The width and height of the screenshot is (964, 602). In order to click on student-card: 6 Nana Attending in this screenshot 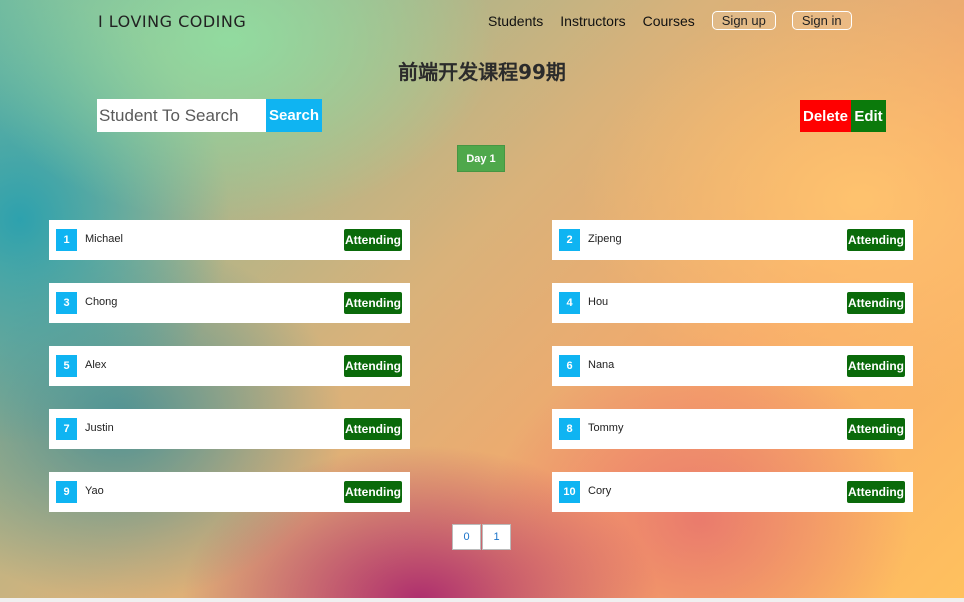, I will do `click(732, 366)`.